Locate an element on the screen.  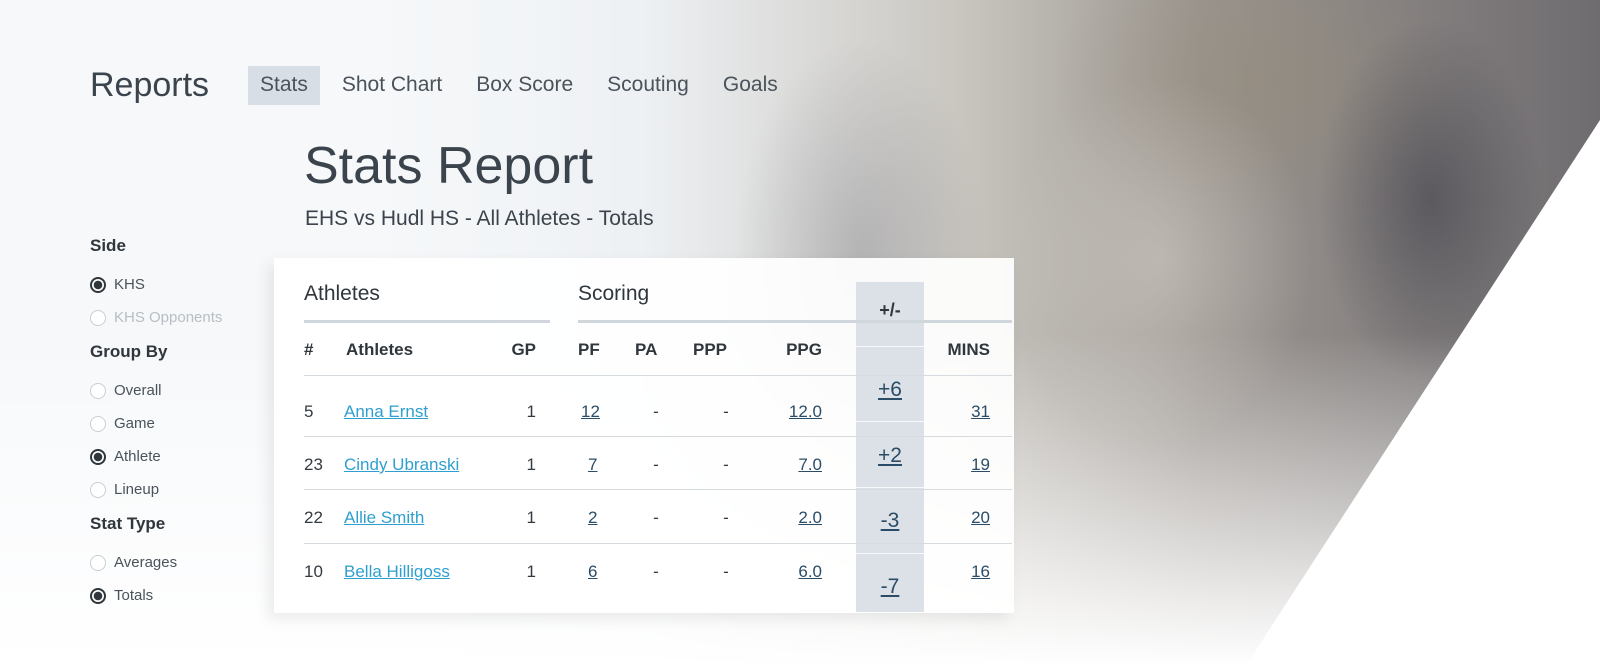
radio-label: Athlete is located at coordinates (137, 456).